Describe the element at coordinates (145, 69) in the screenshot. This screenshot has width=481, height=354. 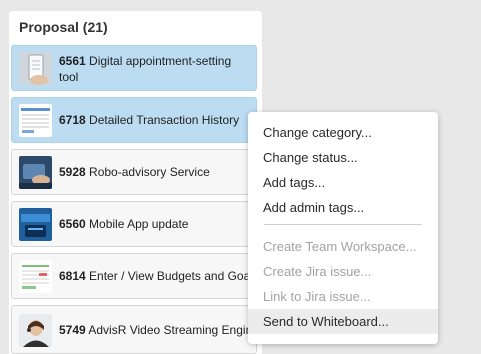
I see `card-label: 6561 Digital appointment-setting tool` at that location.